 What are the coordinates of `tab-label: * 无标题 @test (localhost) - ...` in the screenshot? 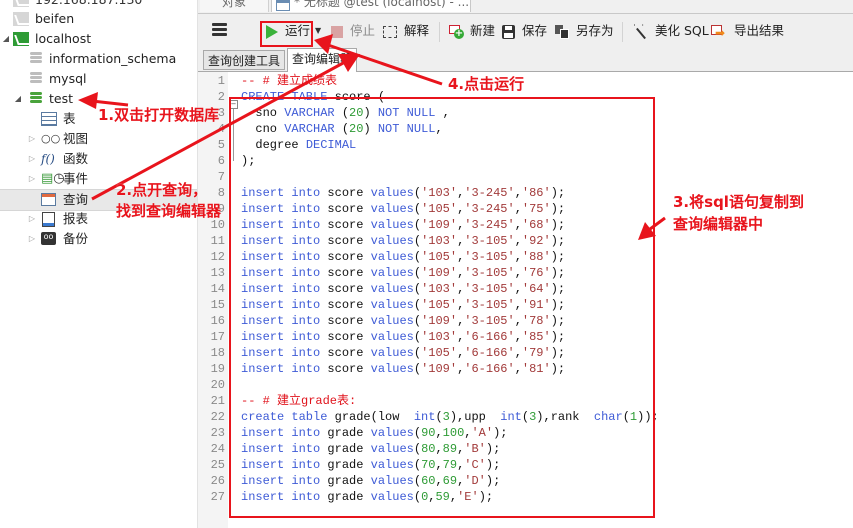 It's located at (382, 4).